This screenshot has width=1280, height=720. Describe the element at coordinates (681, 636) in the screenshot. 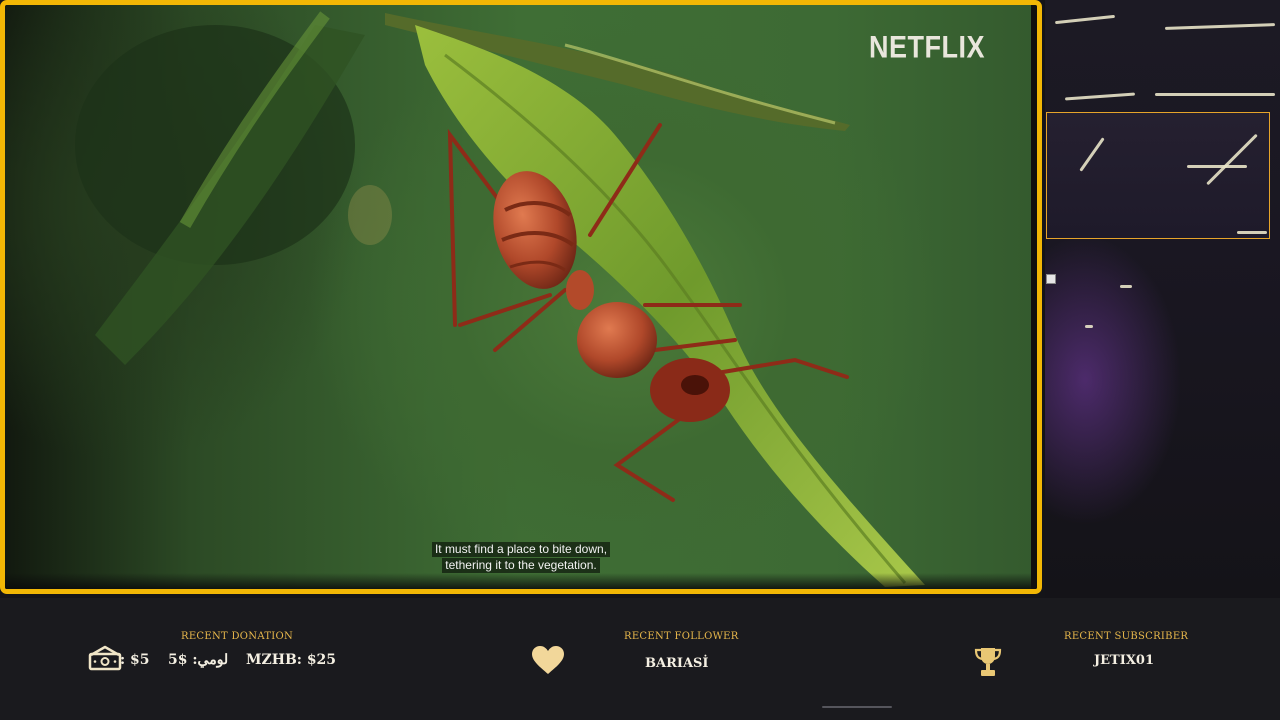

I see `recent-follower-title: RECENT FOLLOWER` at that location.